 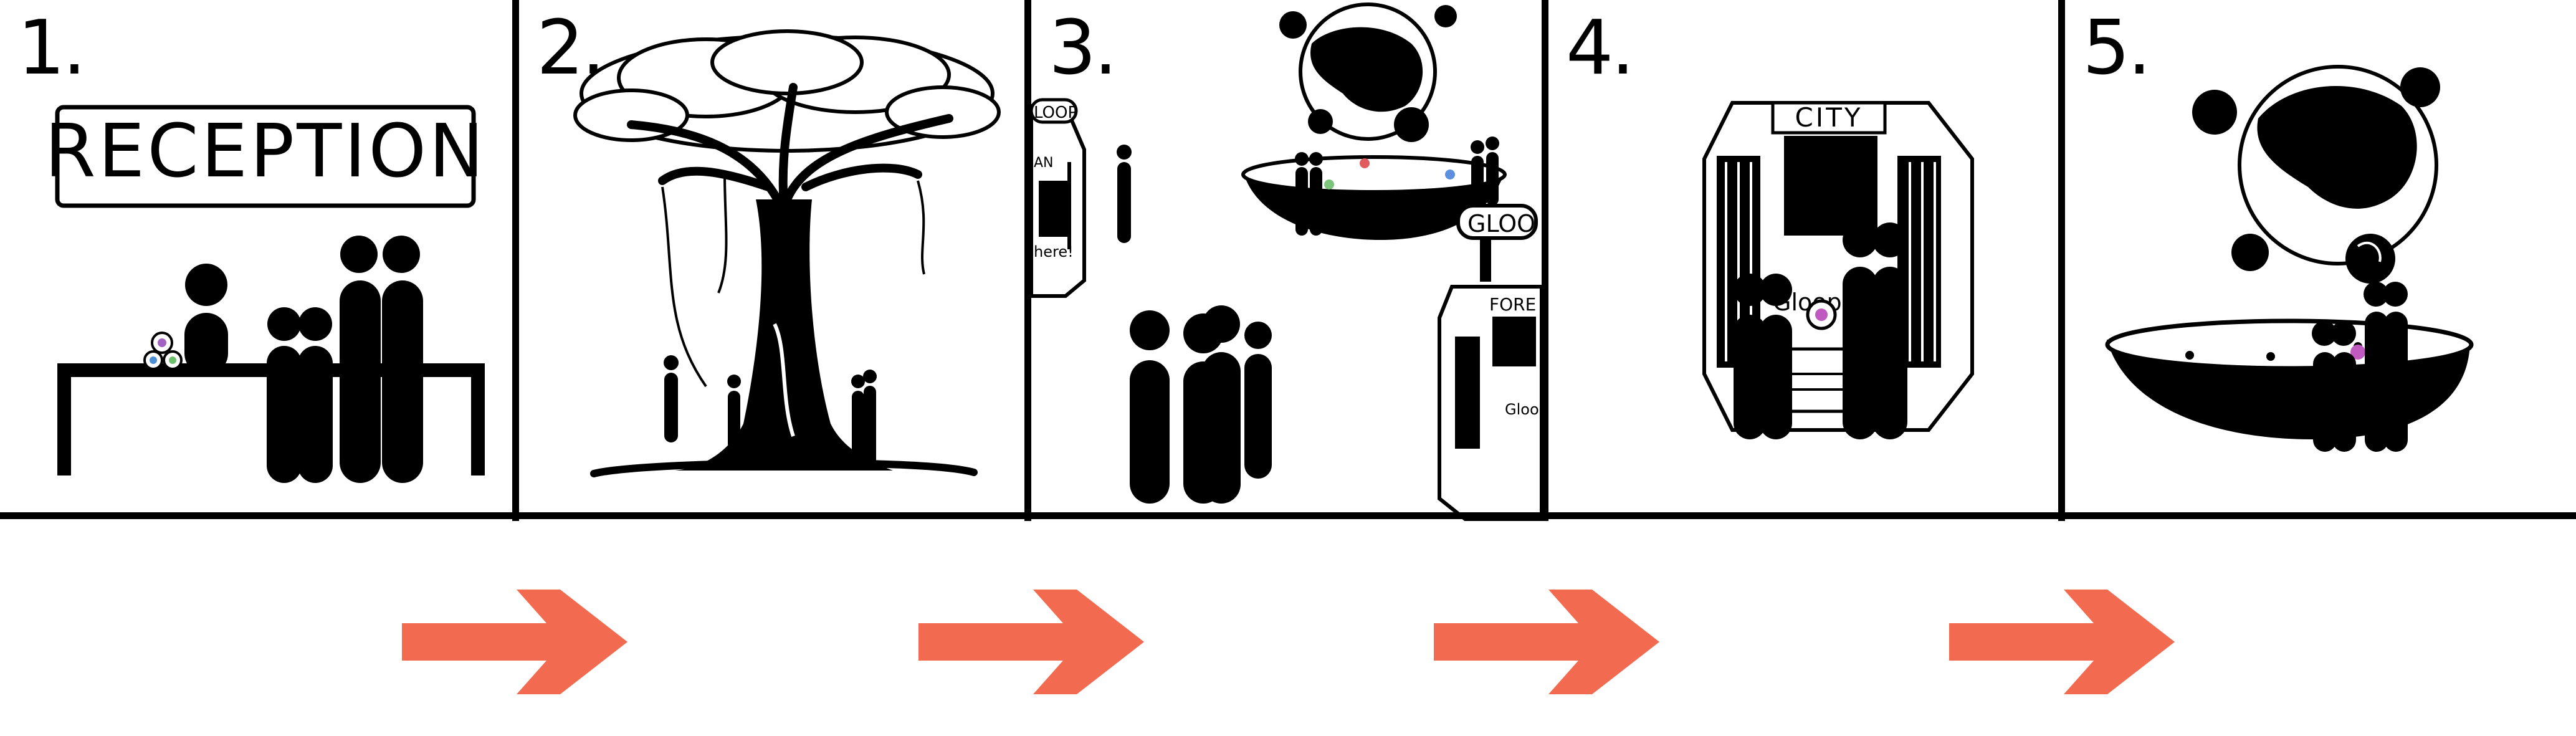 What do you see at coordinates (1044, 163) in the screenshot?
I see `left-building-label: AN` at bounding box center [1044, 163].